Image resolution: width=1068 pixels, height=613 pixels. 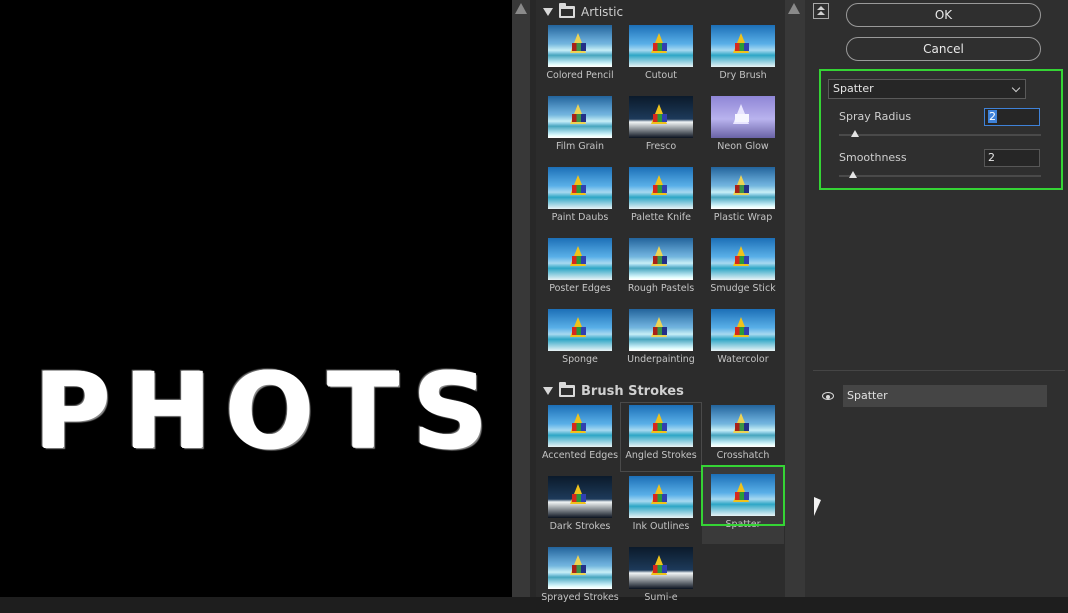 What do you see at coordinates (661, 455) in the screenshot?
I see `filter-label: Angled Strokes` at bounding box center [661, 455].